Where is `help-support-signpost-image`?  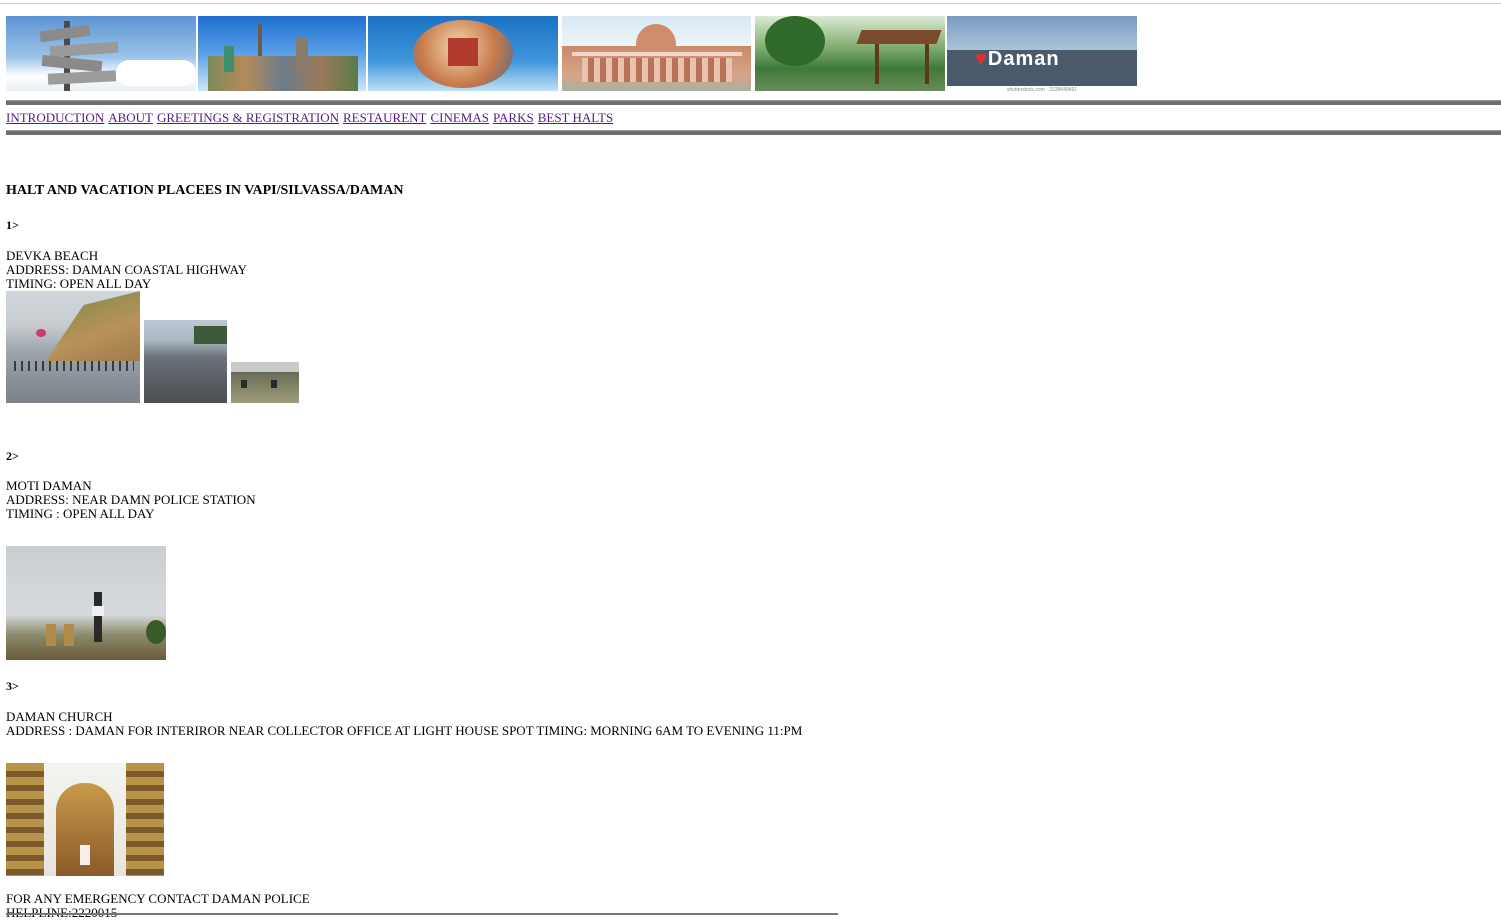 help-support-signpost-image is located at coordinates (101, 53).